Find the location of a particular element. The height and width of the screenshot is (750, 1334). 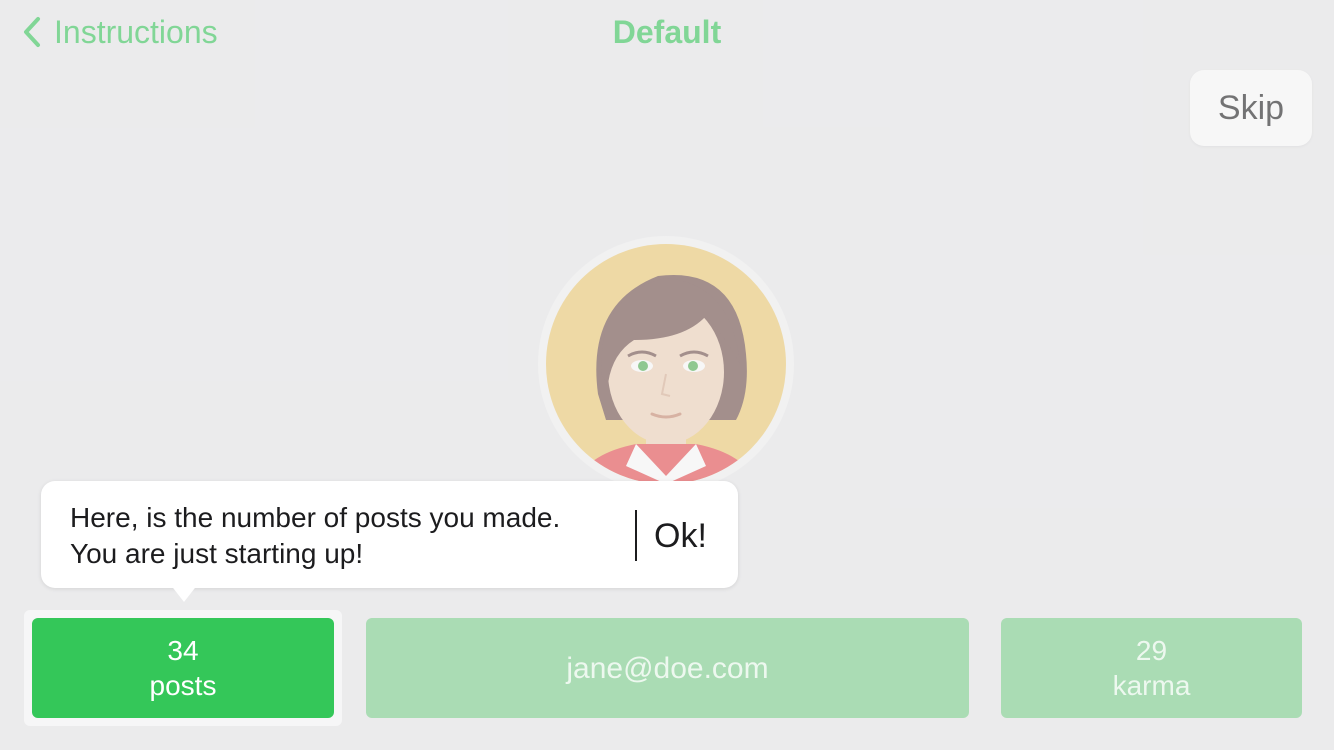

email-value: jane@doe.com is located at coordinates (667, 668).